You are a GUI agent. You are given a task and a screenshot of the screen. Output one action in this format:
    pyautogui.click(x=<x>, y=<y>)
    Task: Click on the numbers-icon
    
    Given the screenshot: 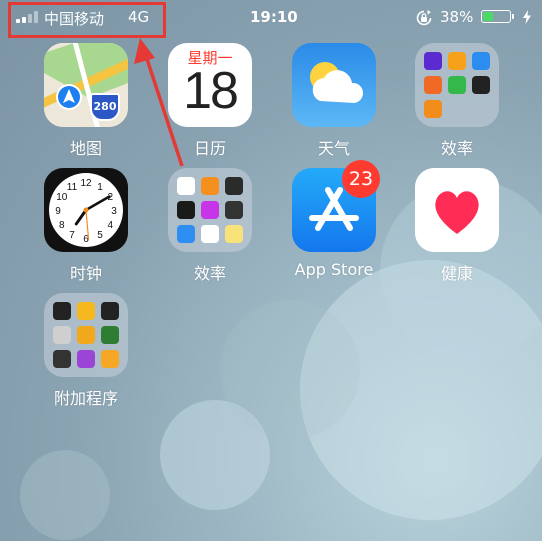 What is the action you would take?
    pyautogui.click(x=457, y=85)
    